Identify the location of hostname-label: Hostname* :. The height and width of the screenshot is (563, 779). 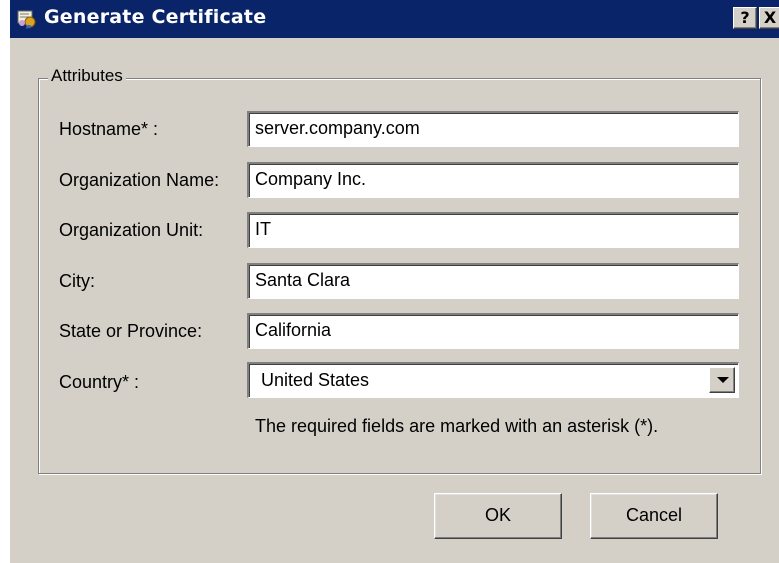
(109, 129).